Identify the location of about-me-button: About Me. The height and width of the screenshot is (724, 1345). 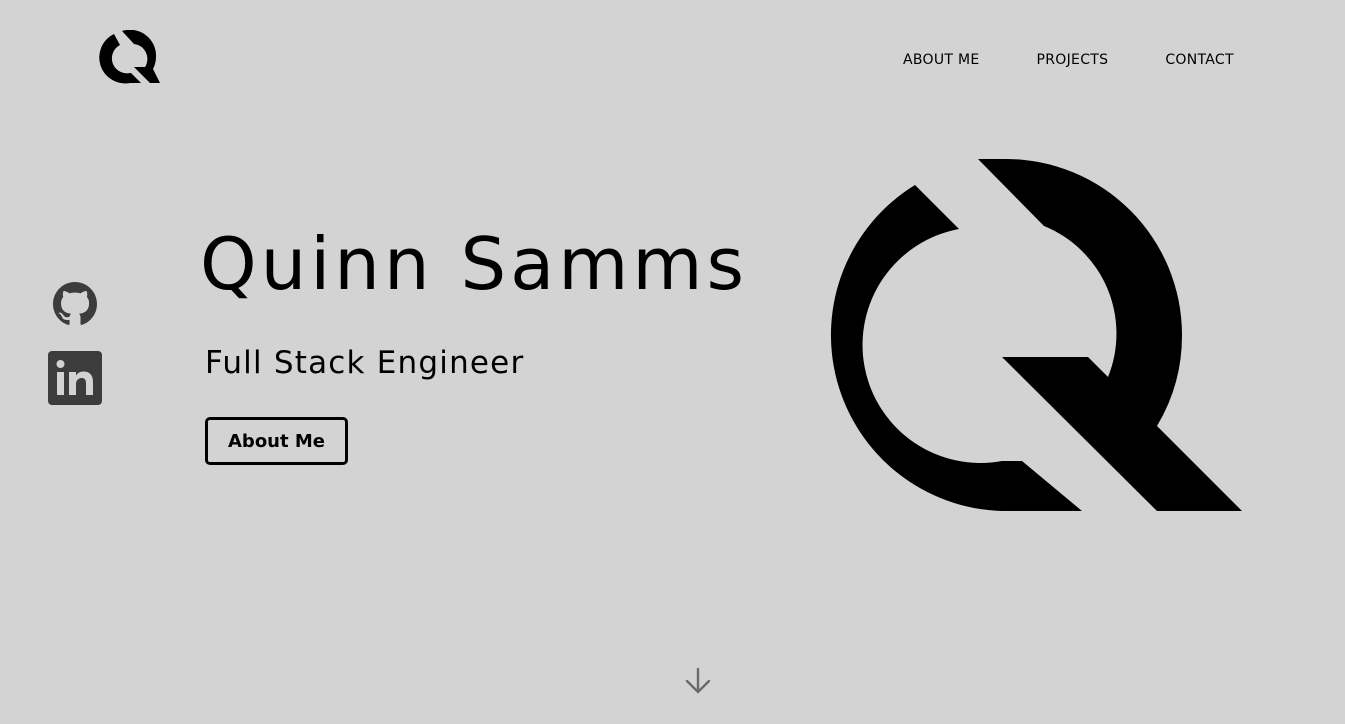
(276, 441).